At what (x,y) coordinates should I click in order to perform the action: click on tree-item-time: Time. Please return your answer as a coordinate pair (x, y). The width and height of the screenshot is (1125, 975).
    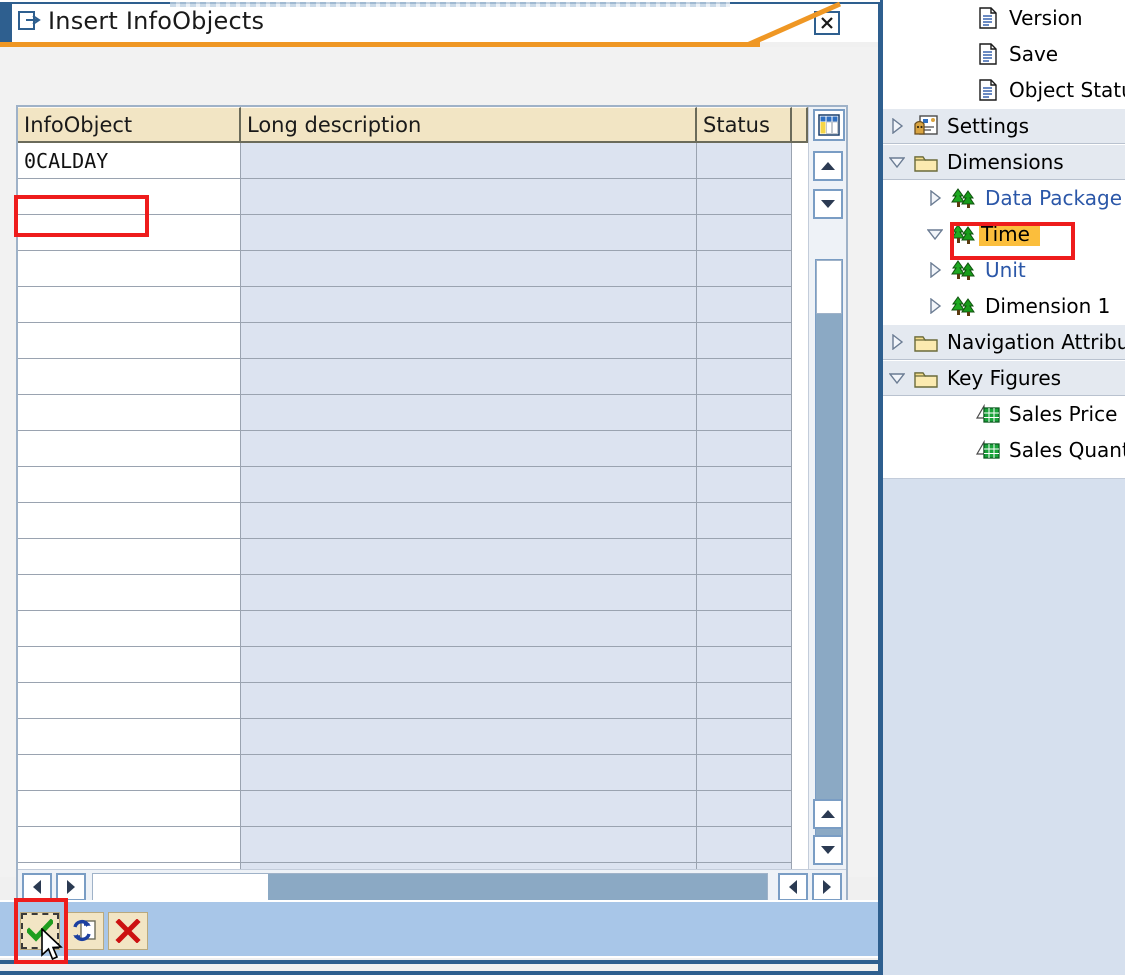
    Looking at the image, I should click on (1004, 234).